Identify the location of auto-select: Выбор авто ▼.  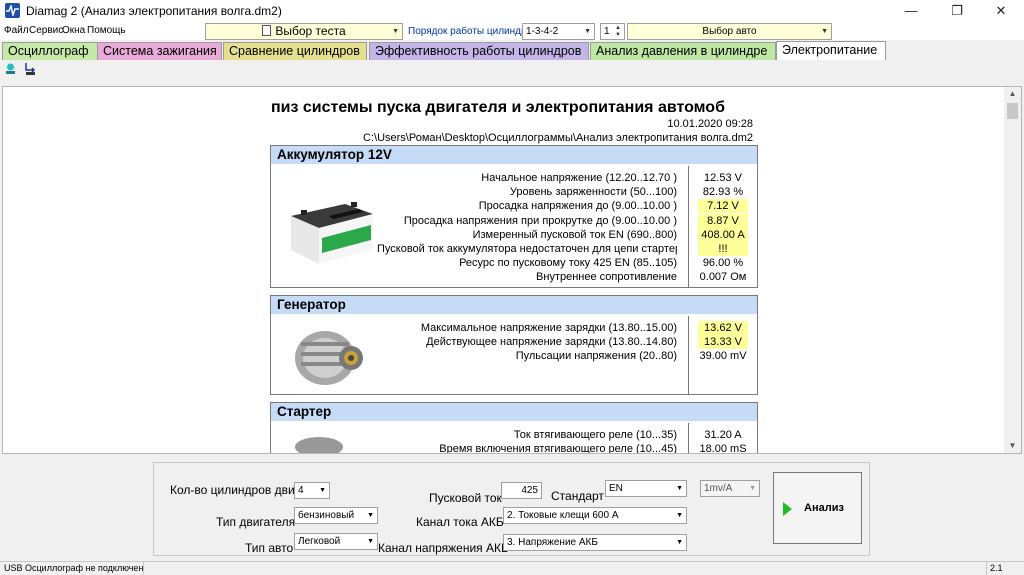
(729, 31).